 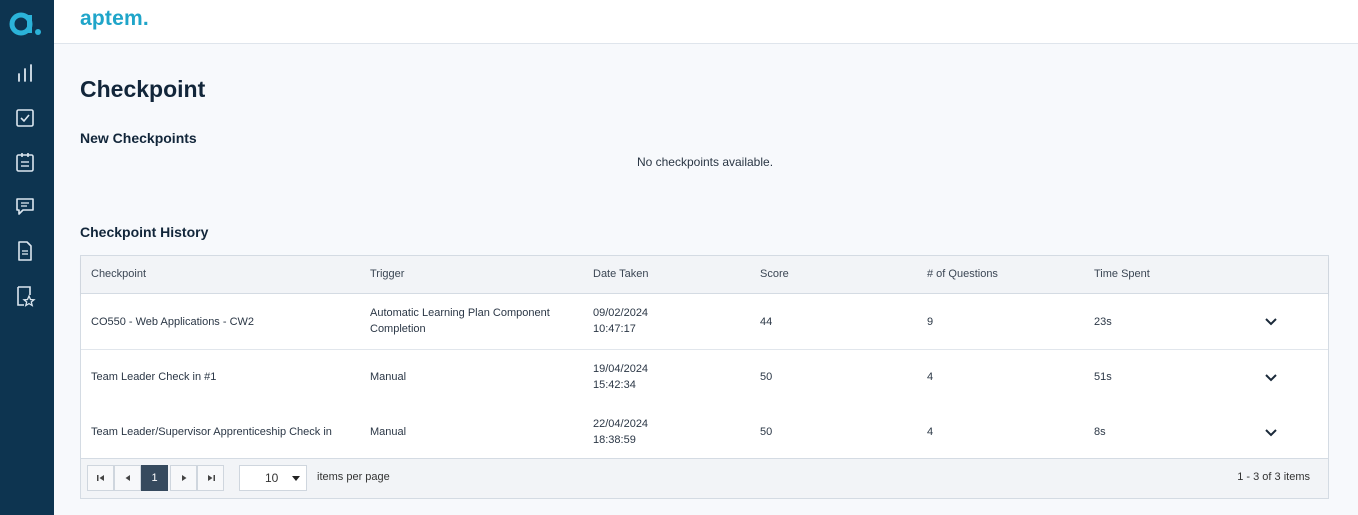 I want to click on next-page-icon, so click(x=183, y=478).